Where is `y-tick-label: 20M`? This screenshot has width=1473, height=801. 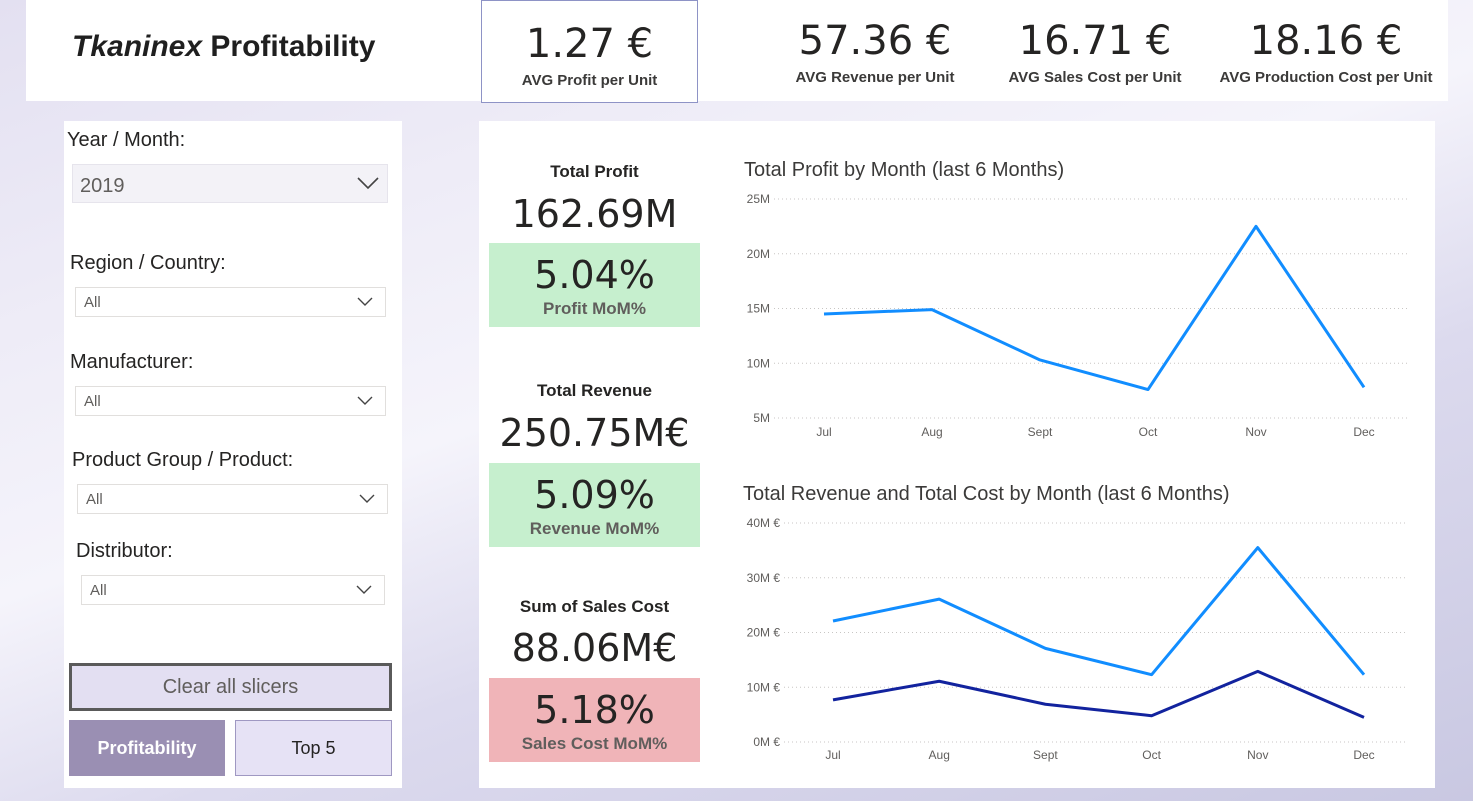 y-tick-label: 20M is located at coordinates (758, 254).